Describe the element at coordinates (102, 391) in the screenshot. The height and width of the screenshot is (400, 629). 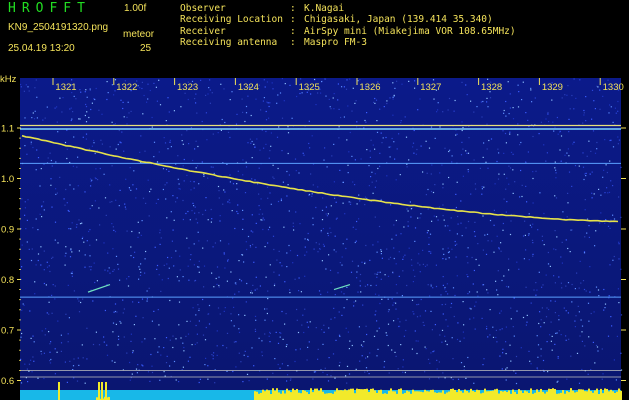
I see `level-spike` at that location.